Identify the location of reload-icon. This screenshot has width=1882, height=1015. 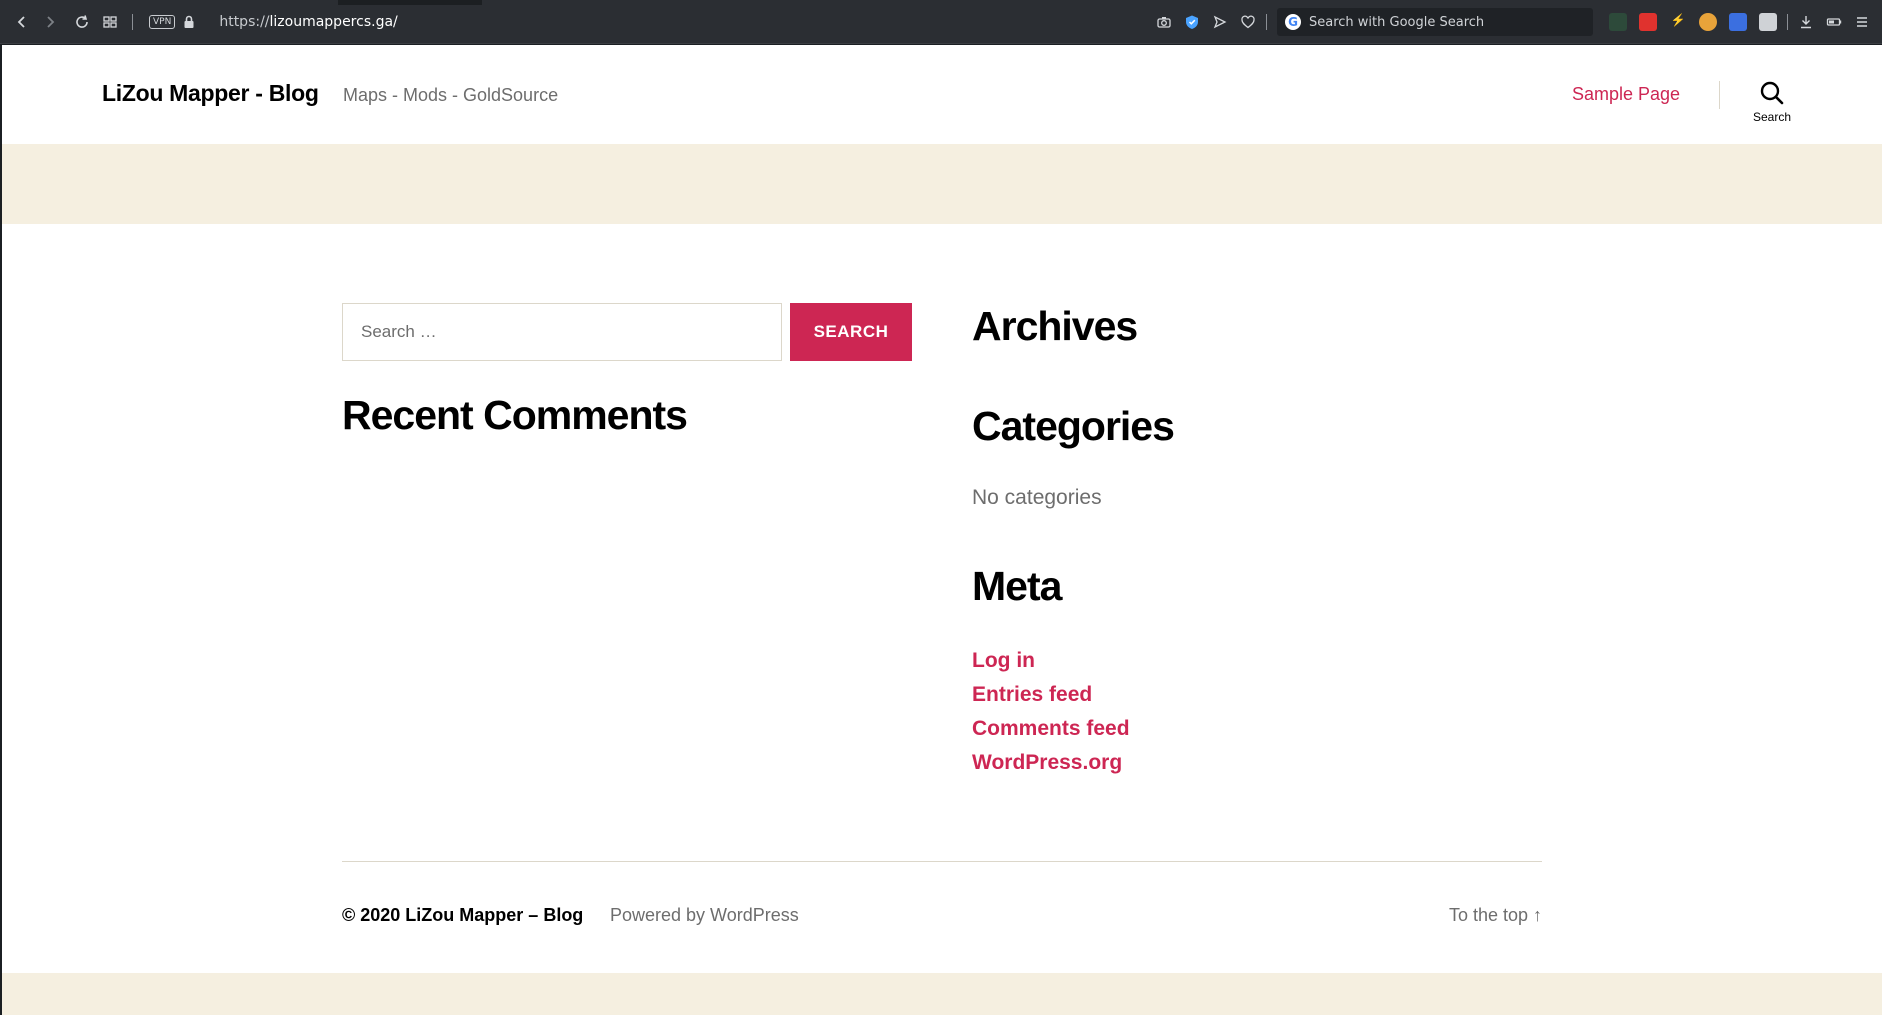
(82, 21).